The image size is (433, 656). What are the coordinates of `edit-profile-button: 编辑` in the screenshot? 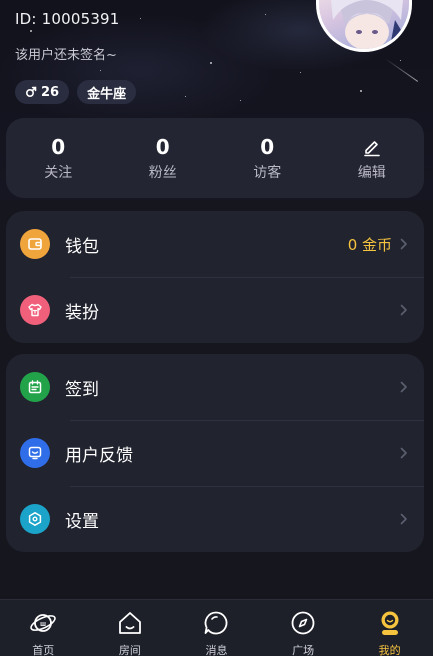 It's located at (372, 158).